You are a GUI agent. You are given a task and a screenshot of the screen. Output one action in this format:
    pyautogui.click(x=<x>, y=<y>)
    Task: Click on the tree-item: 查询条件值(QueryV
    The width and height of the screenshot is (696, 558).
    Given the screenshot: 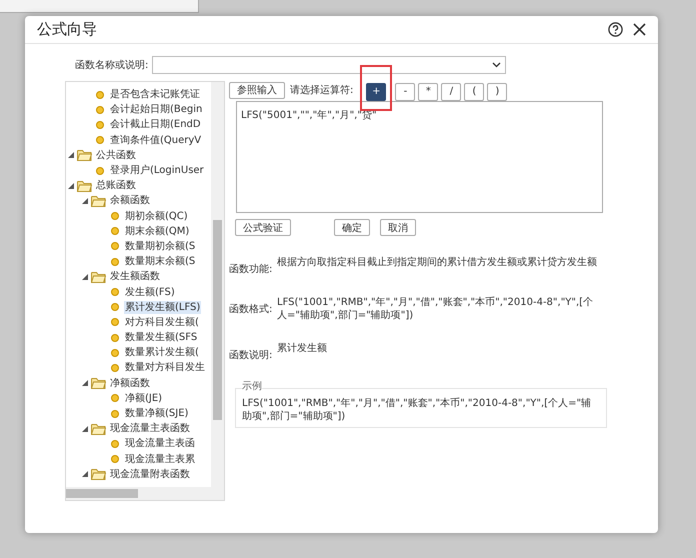 What is the action you would take?
    pyautogui.click(x=155, y=140)
    